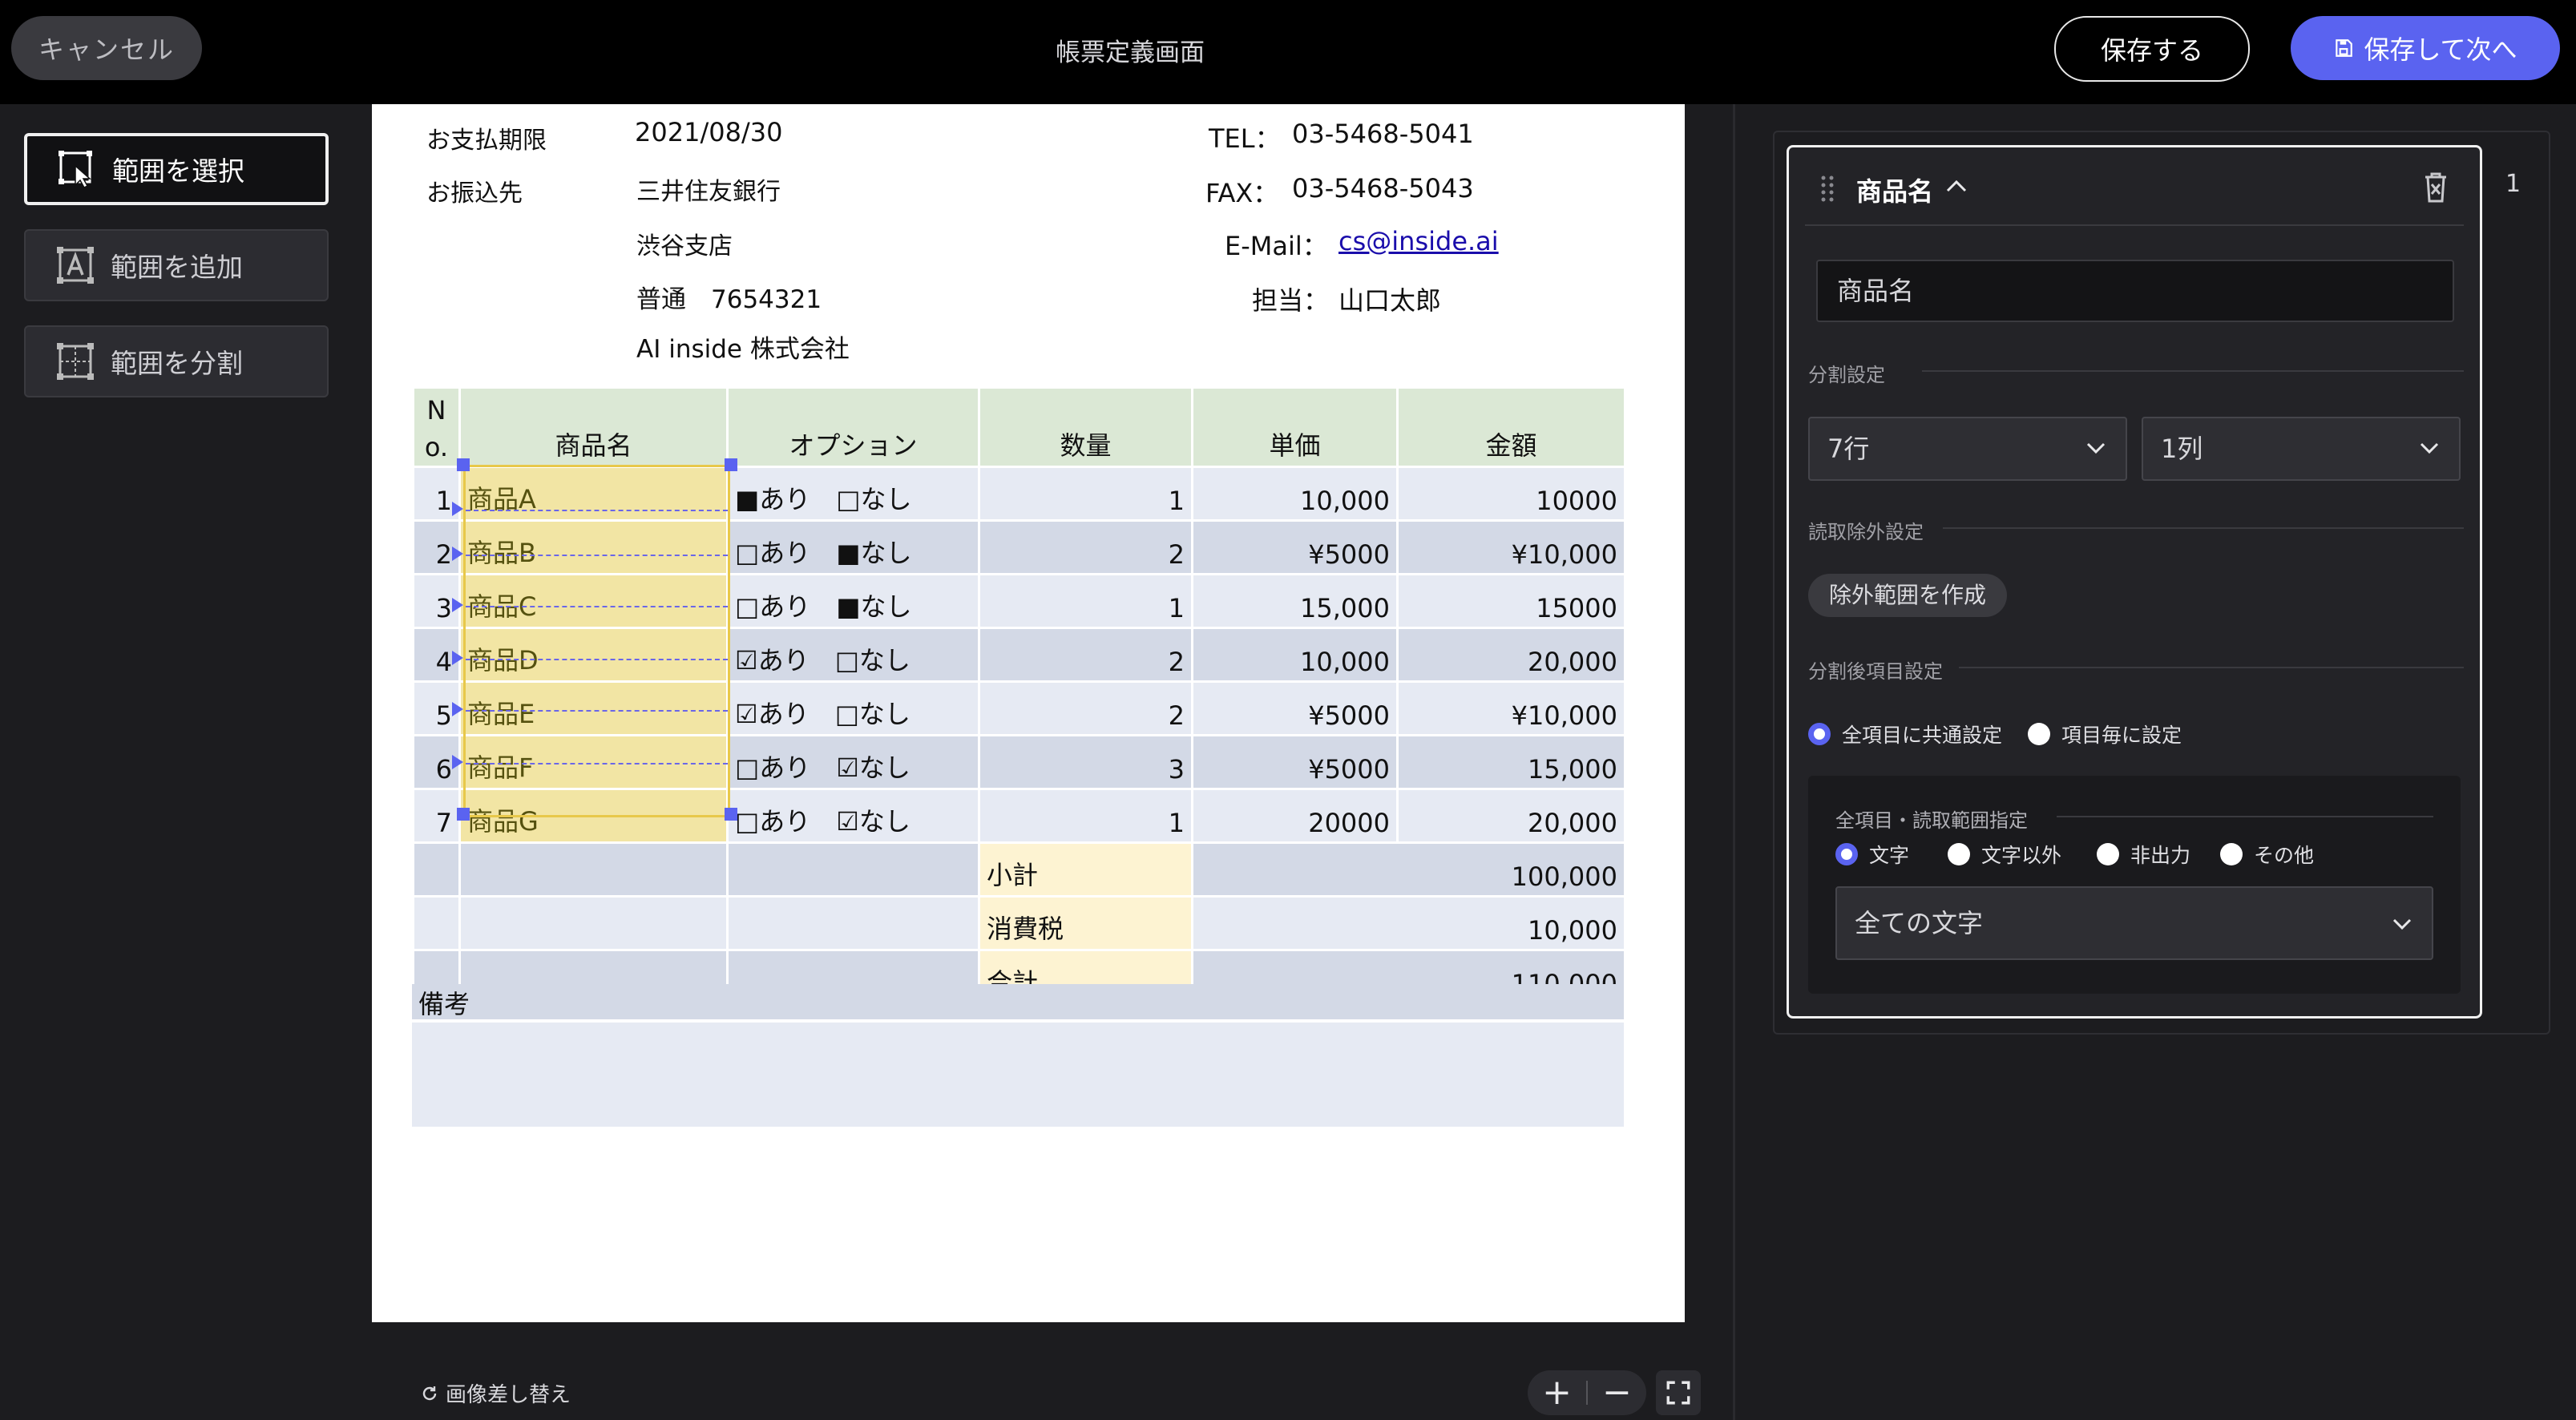 This screenshot has width=2576, height=1420. Describe the element at coordinates (1956, 186) in the screenshot. I see `chevron-up-icon` at that location.